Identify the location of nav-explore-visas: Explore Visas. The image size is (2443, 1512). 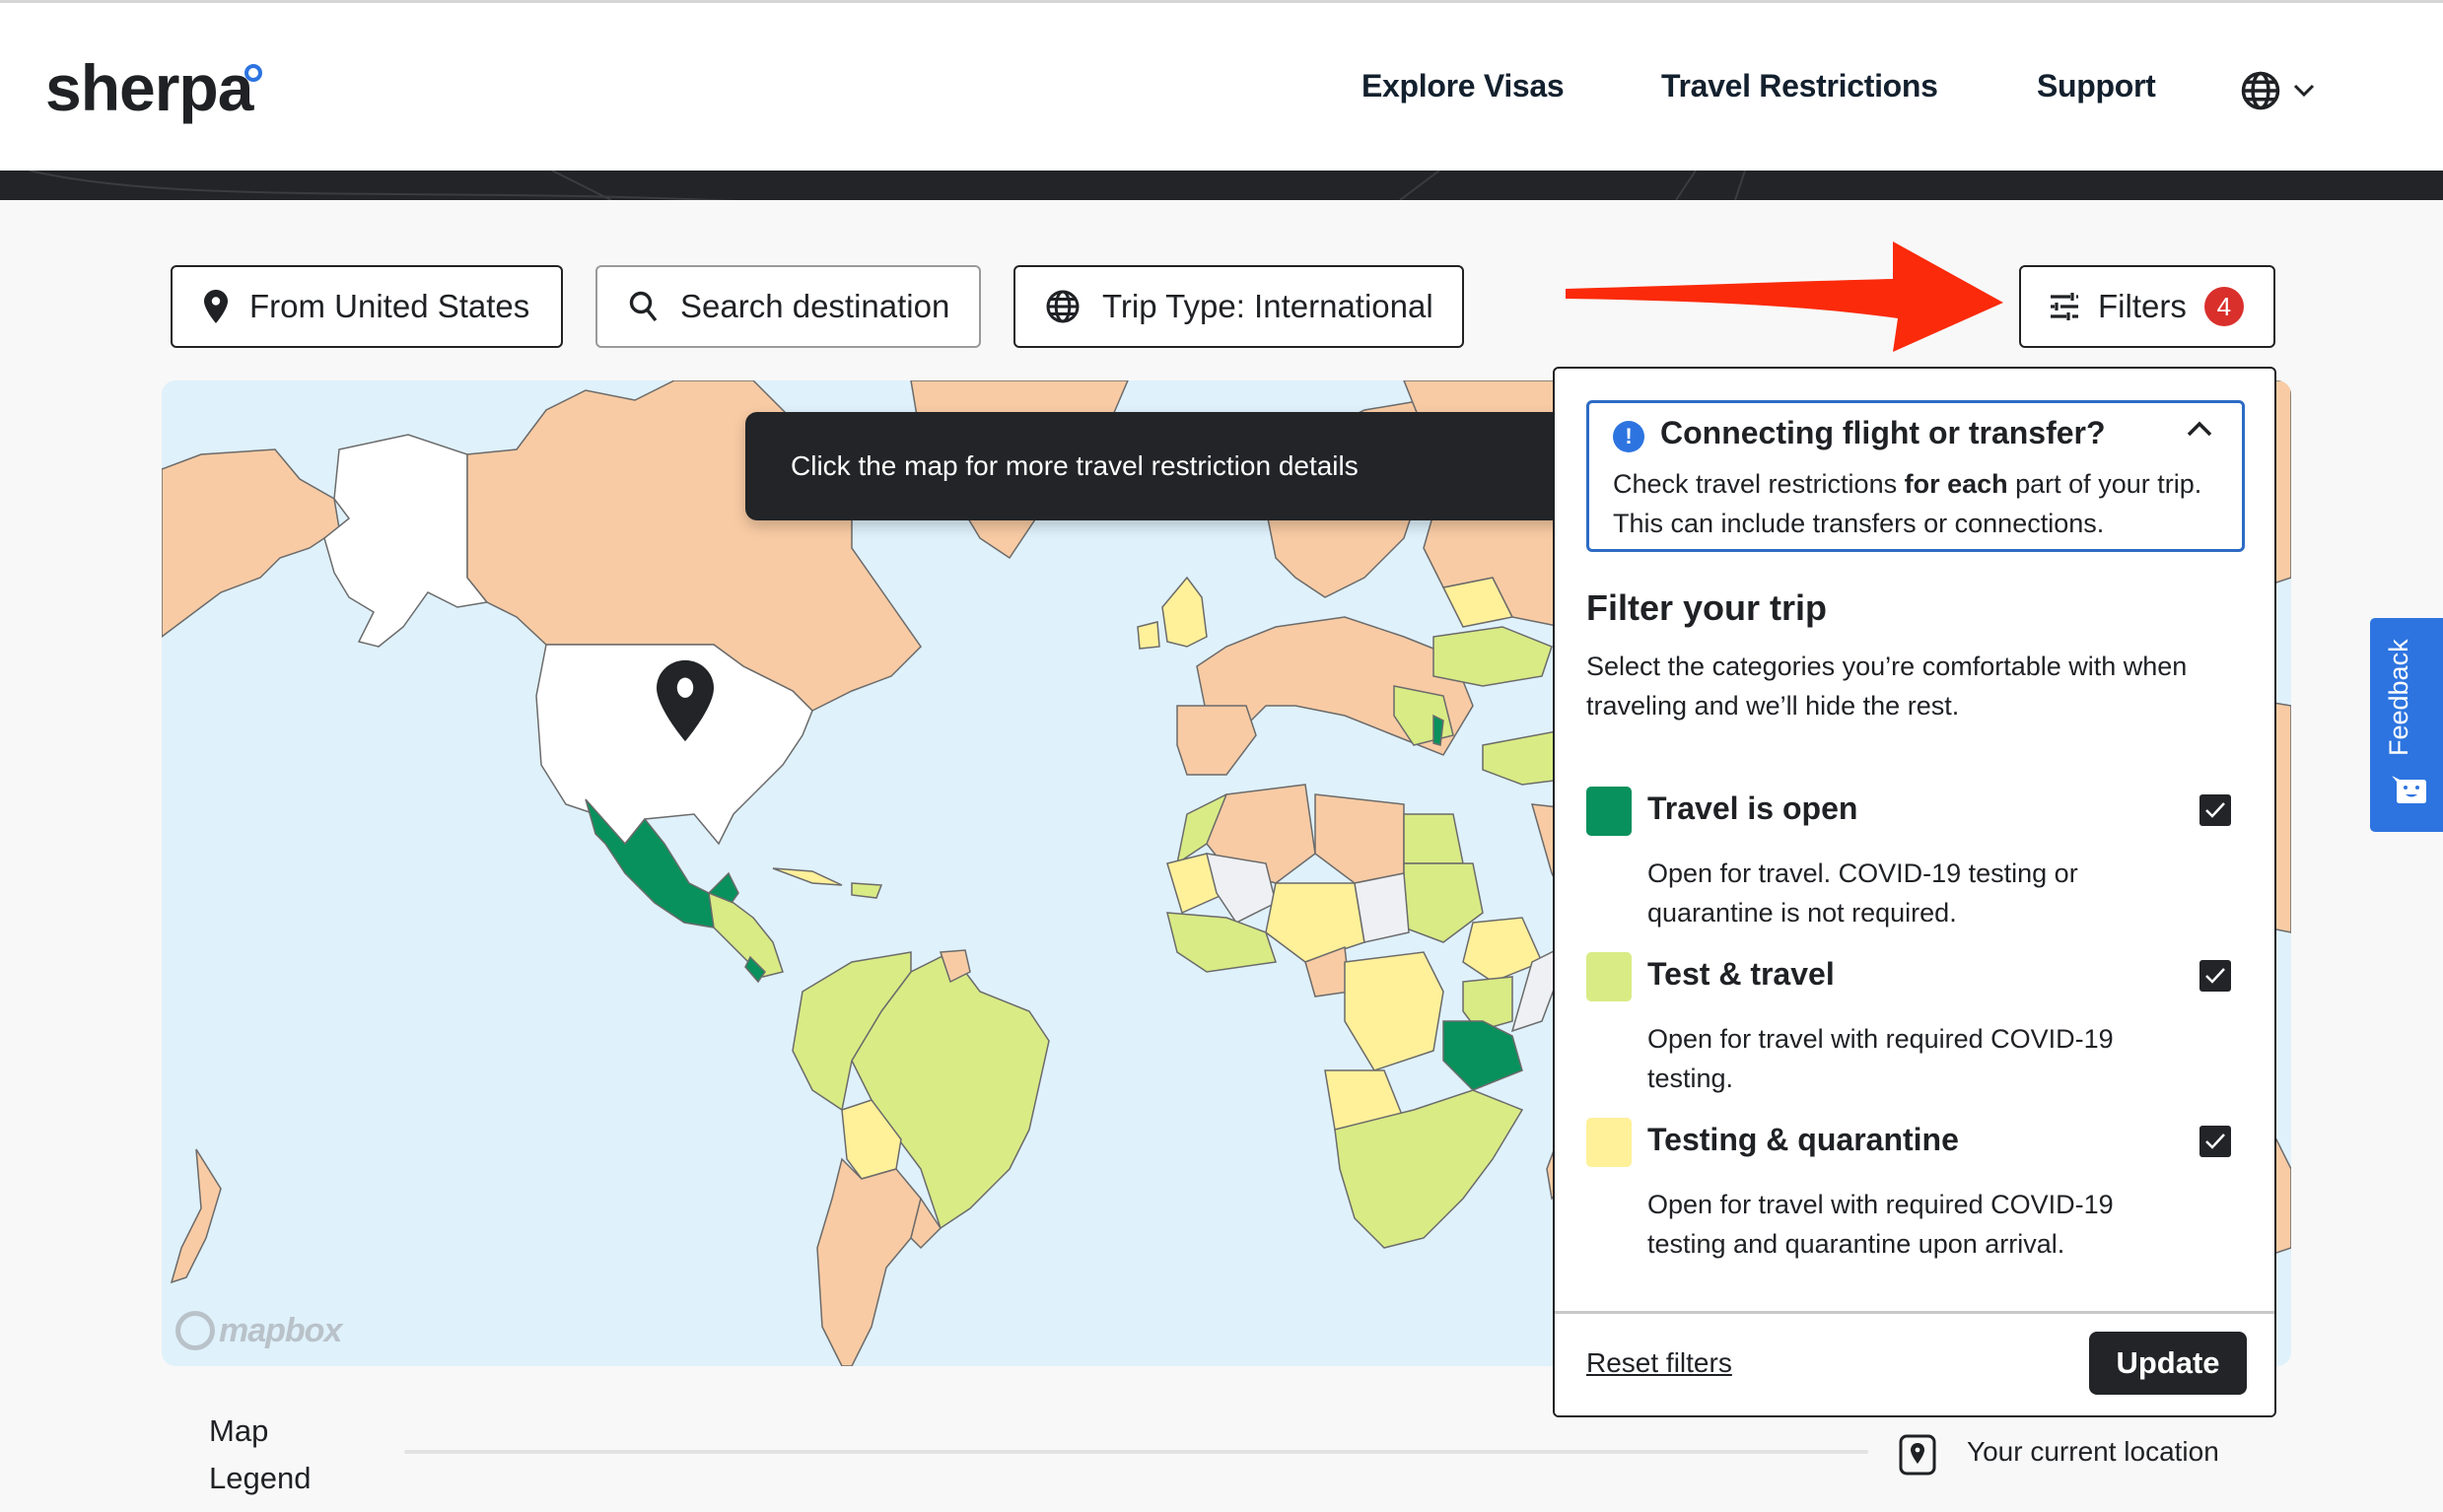
(1463, 86).